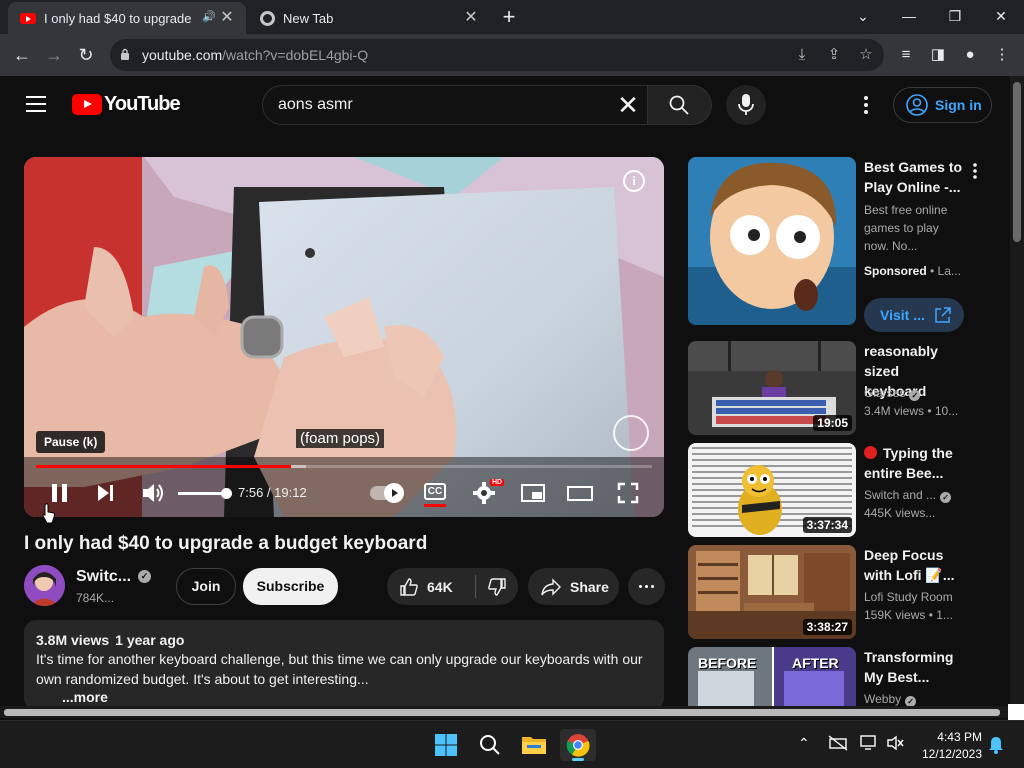 The height and width of the screenshot is (768, 1024). I want to click on tab-search-icon: ⌄, so click(863, 16).